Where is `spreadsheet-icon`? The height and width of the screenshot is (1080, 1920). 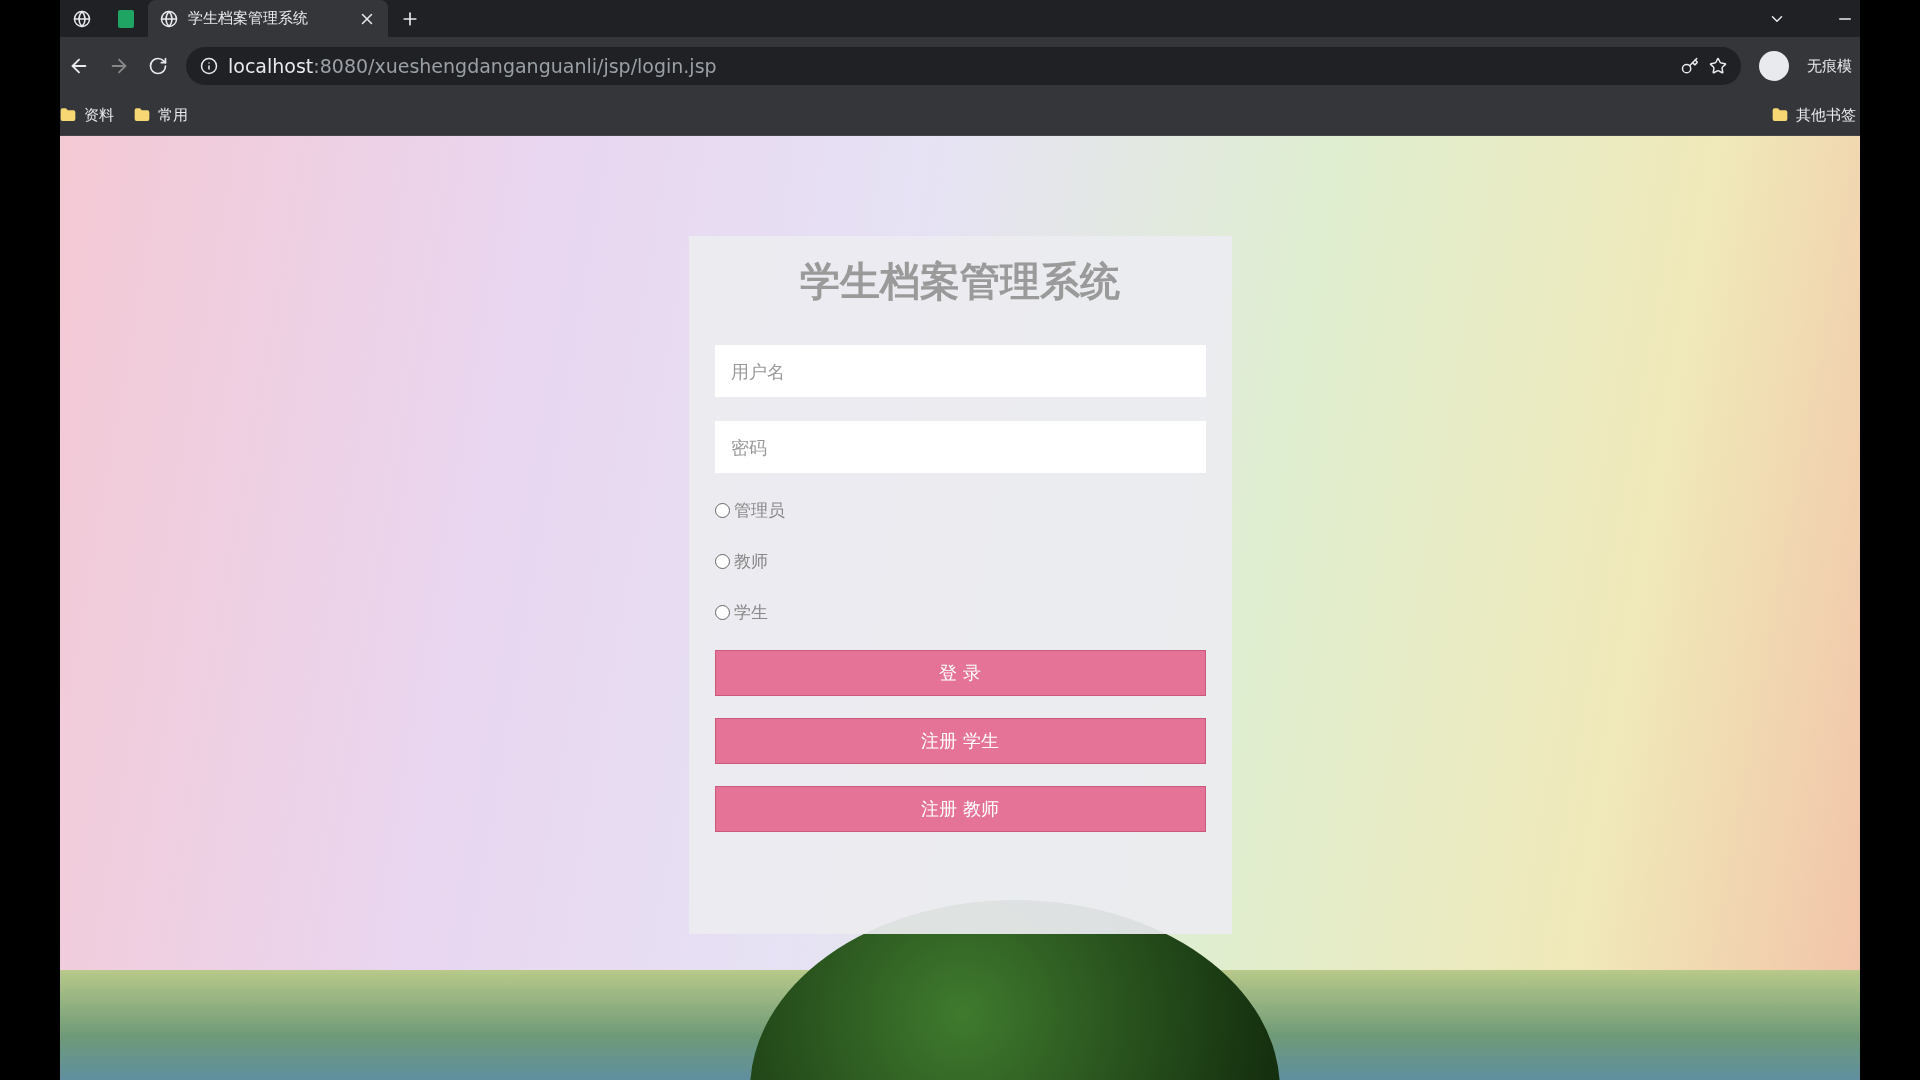 spreadsheet-icon is located at coordinates (126, 18).